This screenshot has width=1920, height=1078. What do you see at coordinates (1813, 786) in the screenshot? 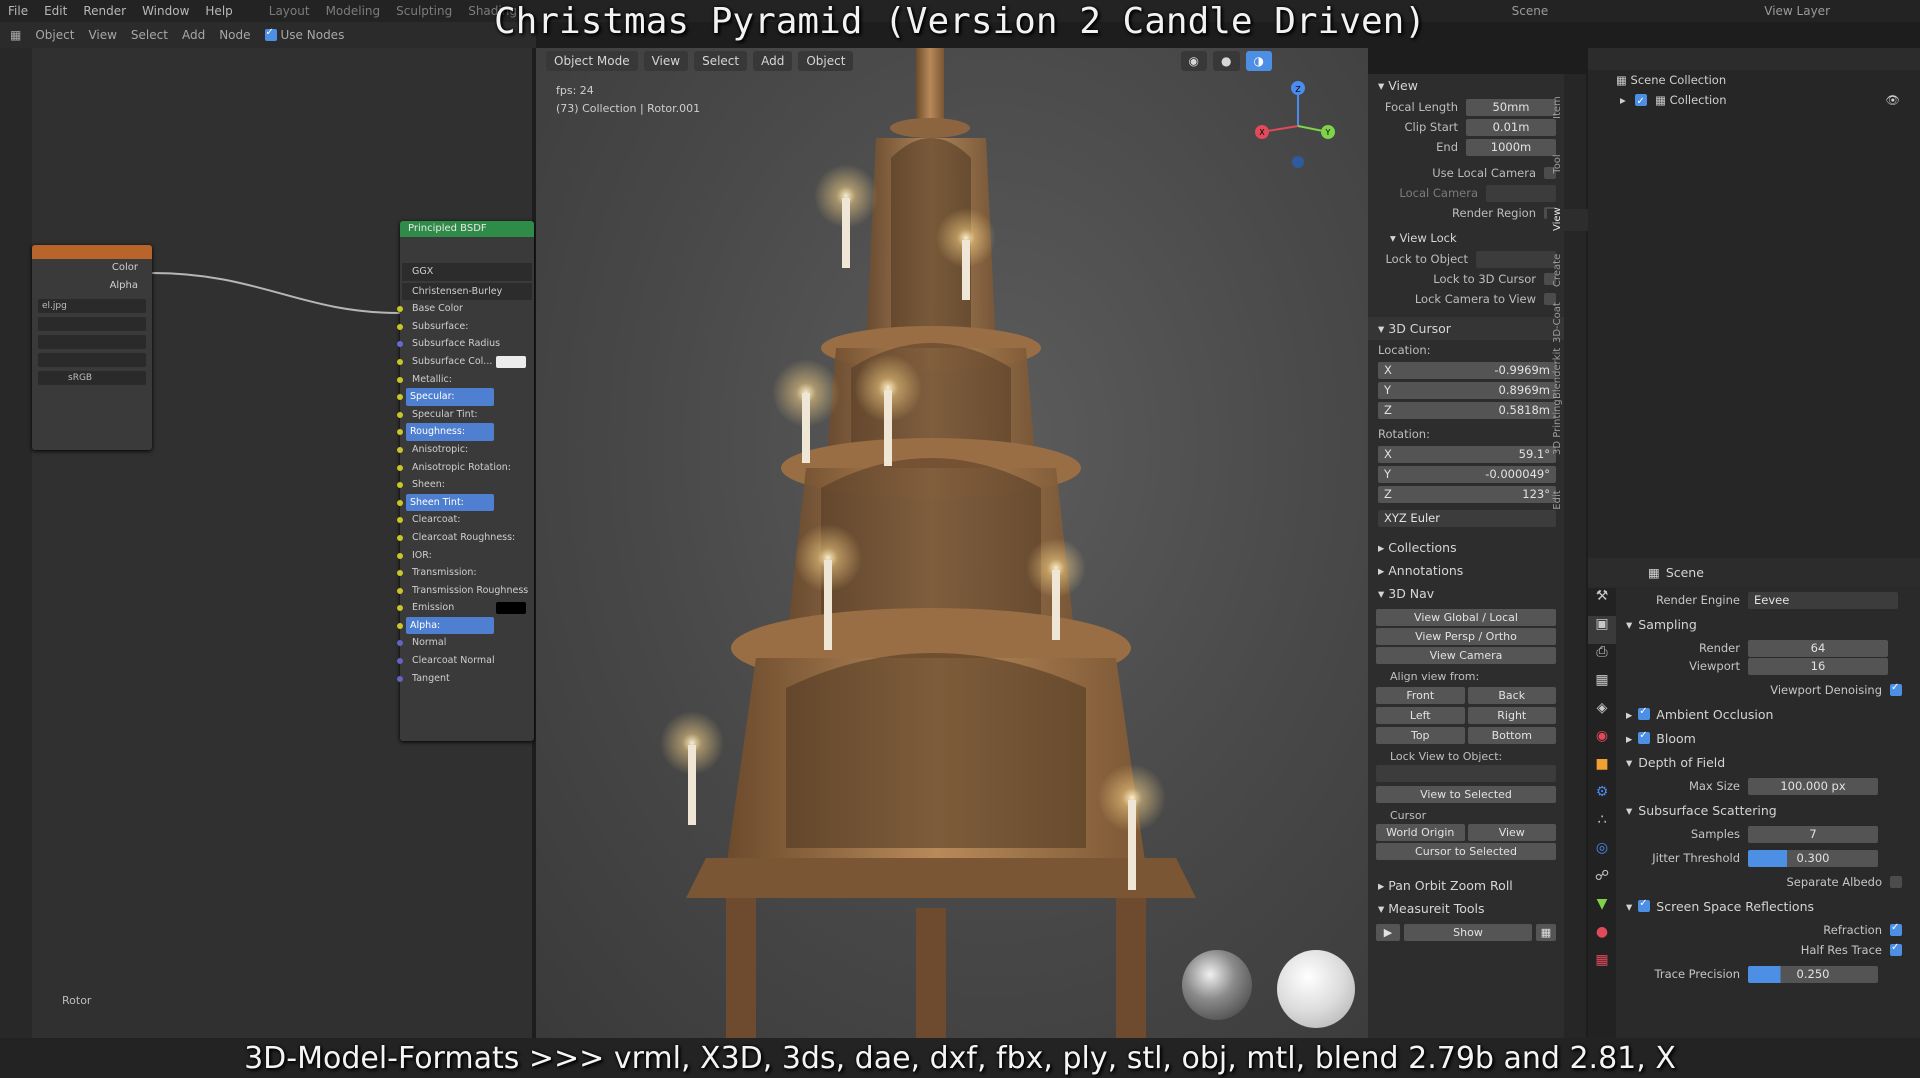
I see `max-size-field: 100.000 px` at bounding box center [1813, 786].